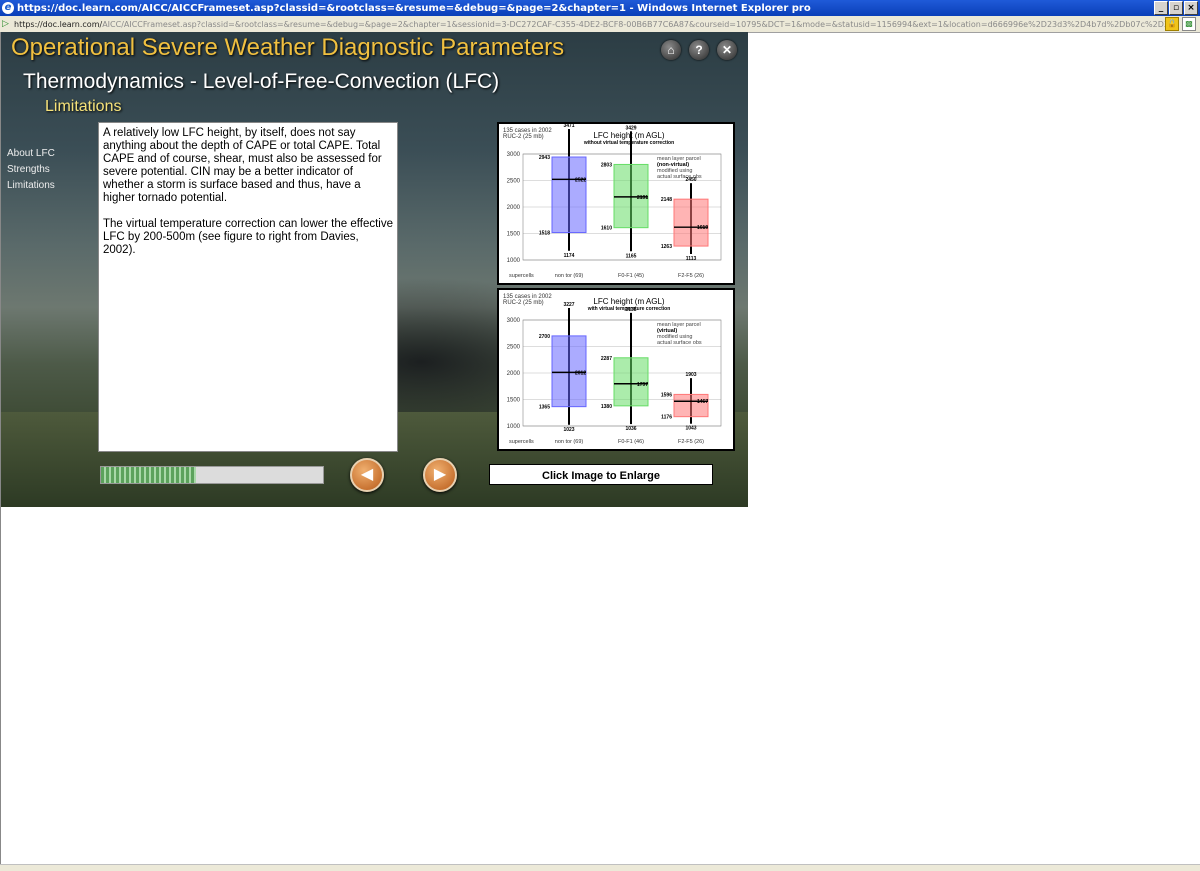 The image size is (1200, 871). I want to click on max-label: 2450, so click(690, 180).